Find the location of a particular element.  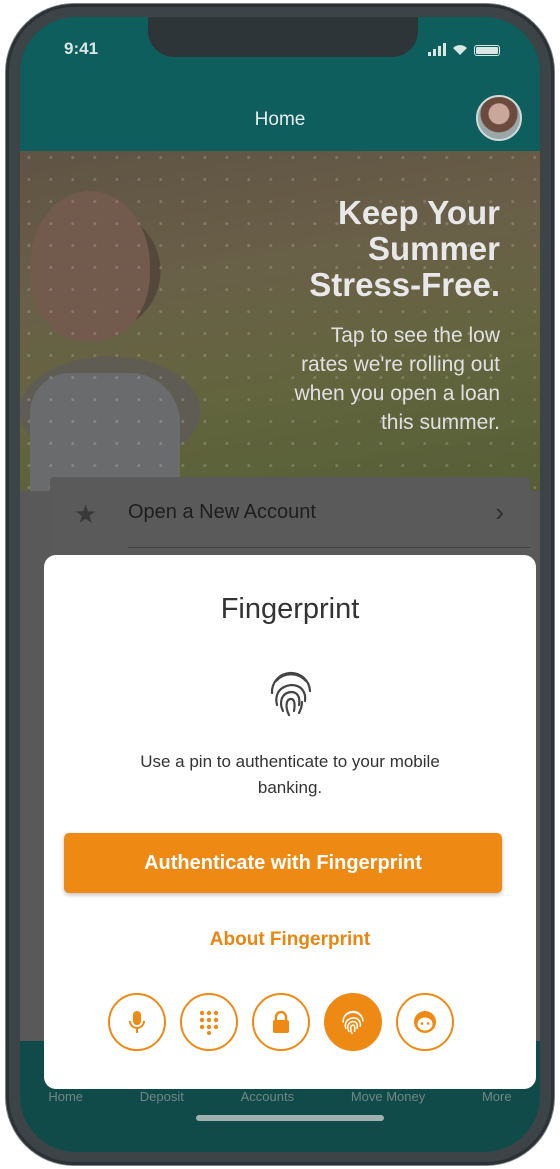

fingerprint-method-button is located at coordinates (353, 1022).